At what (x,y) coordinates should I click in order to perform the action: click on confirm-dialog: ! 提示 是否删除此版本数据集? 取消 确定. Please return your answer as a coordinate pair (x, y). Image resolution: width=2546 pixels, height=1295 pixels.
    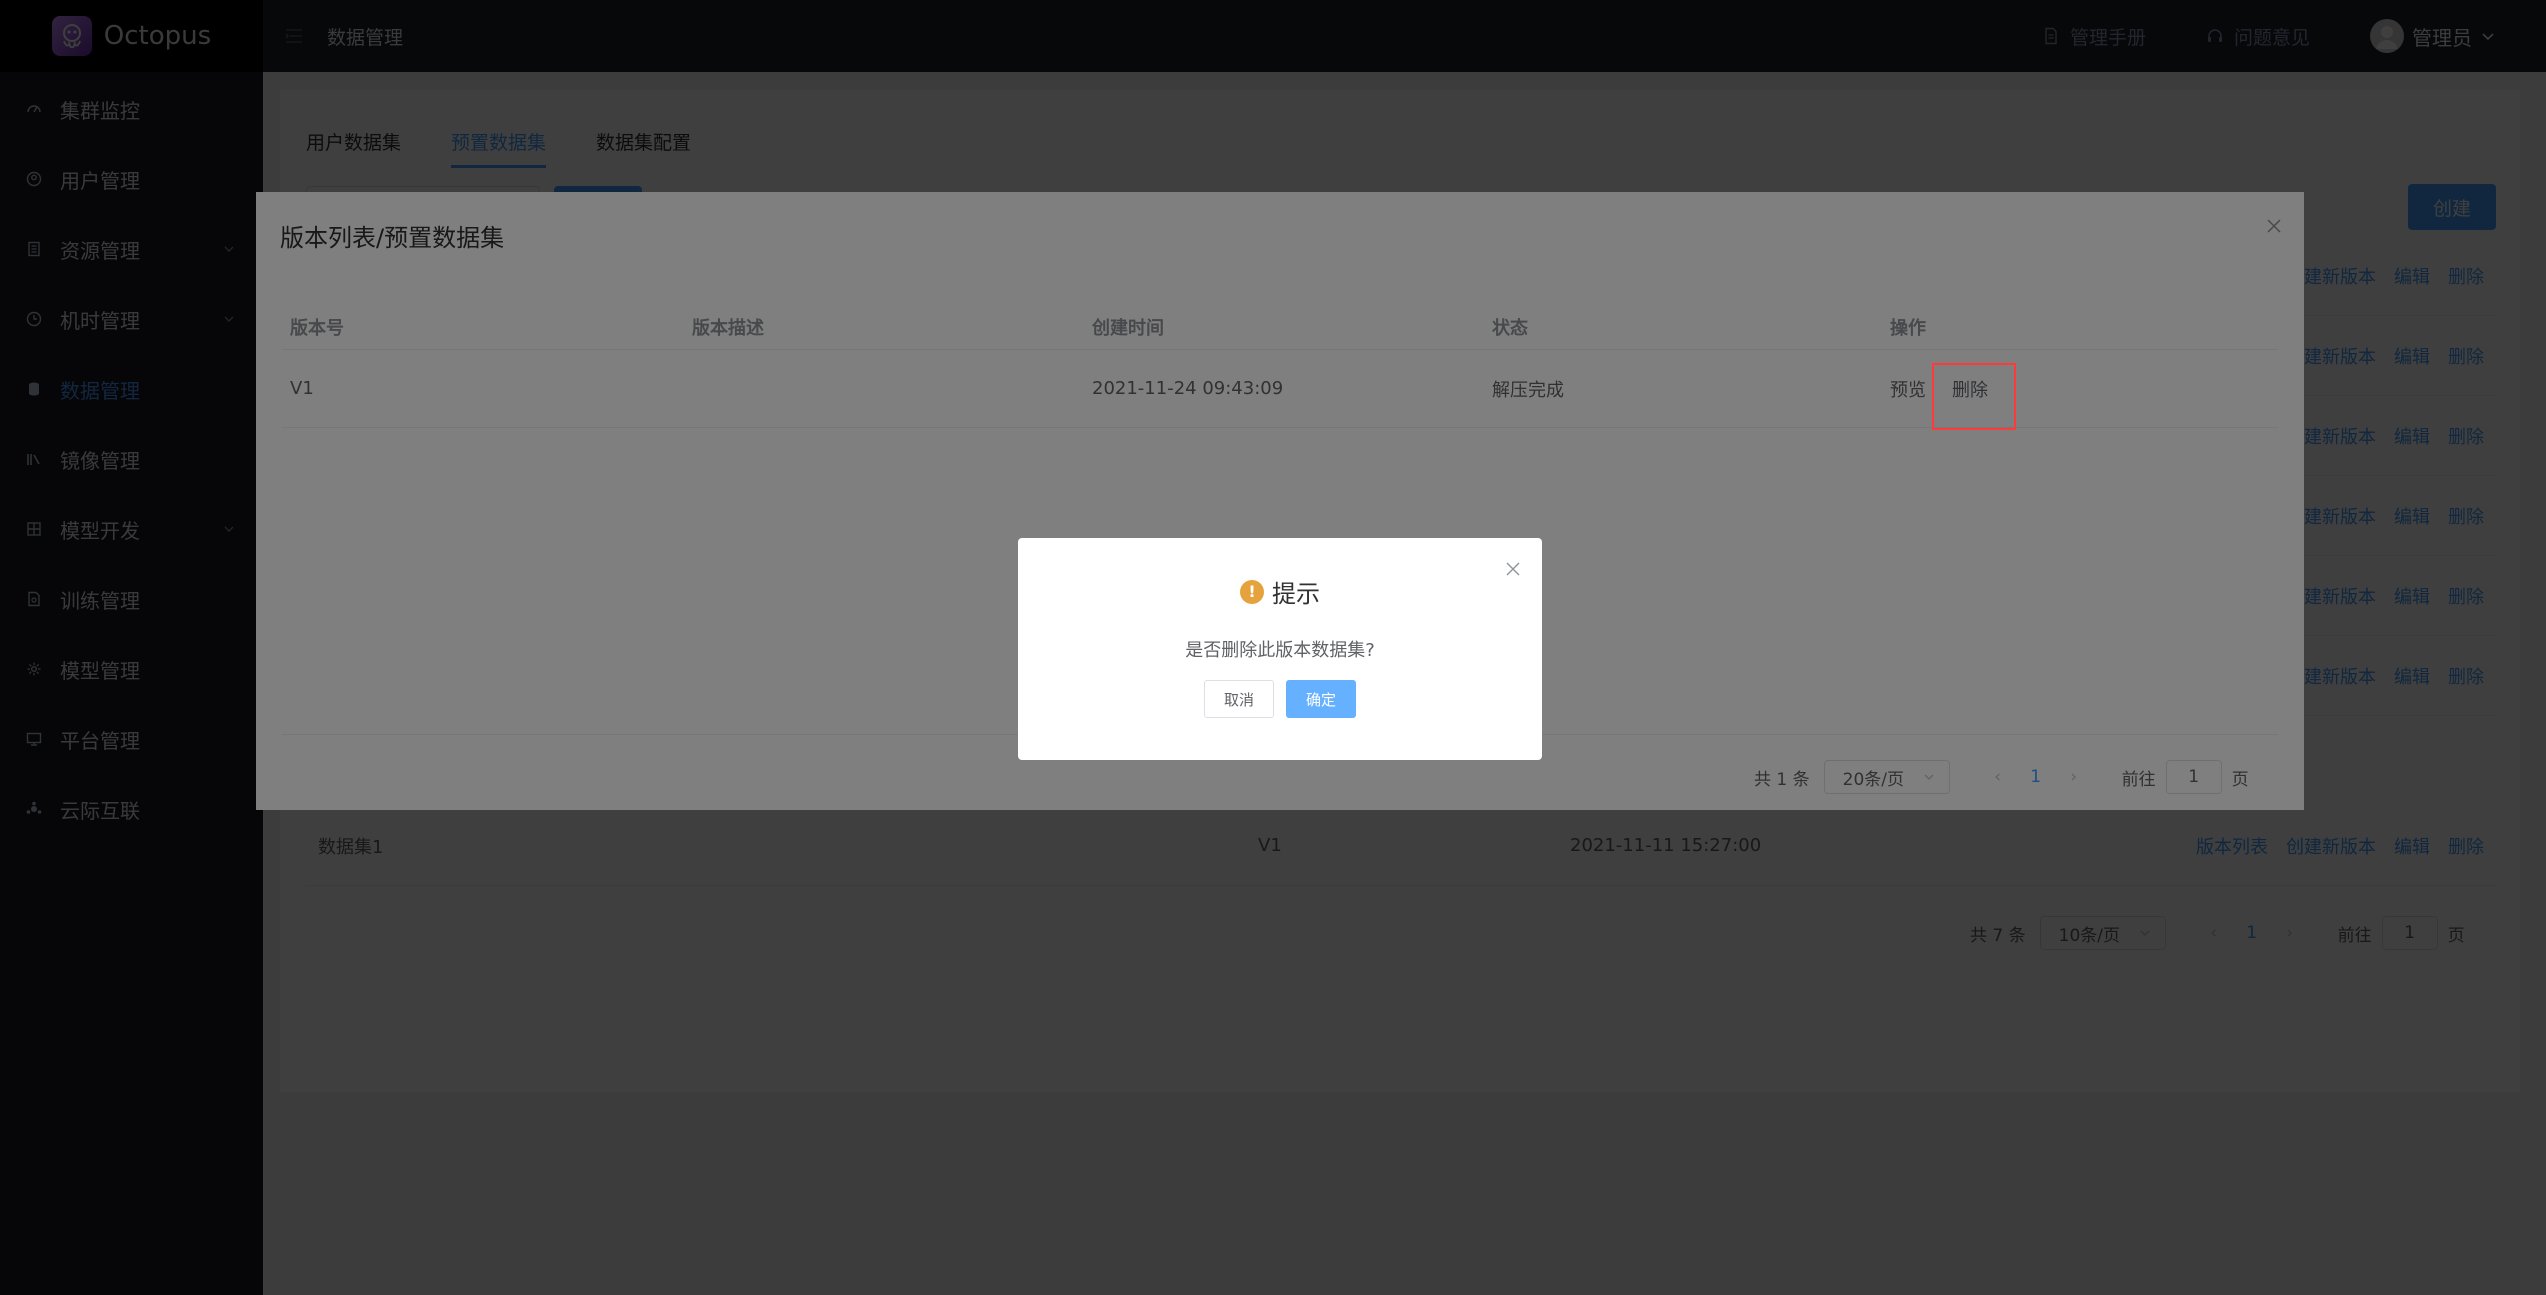
    Looking at the image, I should click on (1280, 649).